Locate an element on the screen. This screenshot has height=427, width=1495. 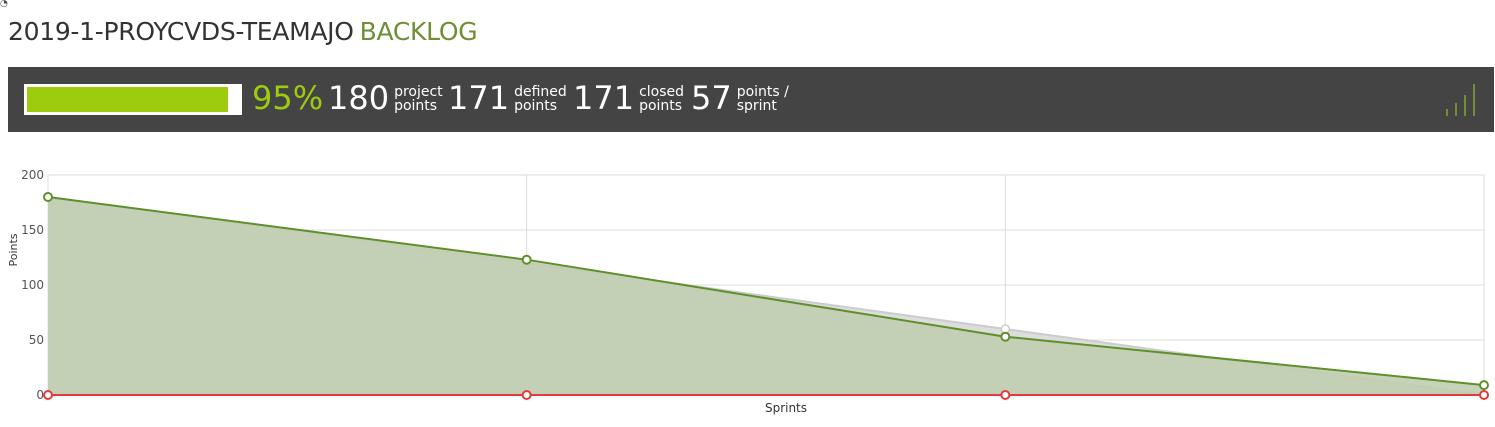
stat-label-line: defined is located at coordinates (540, 92).